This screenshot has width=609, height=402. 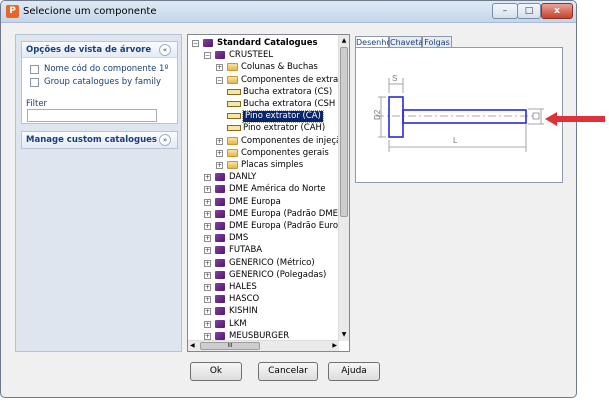 I want to click on tree-item: + Colunas & Buchas, so click(x=263, y=67).